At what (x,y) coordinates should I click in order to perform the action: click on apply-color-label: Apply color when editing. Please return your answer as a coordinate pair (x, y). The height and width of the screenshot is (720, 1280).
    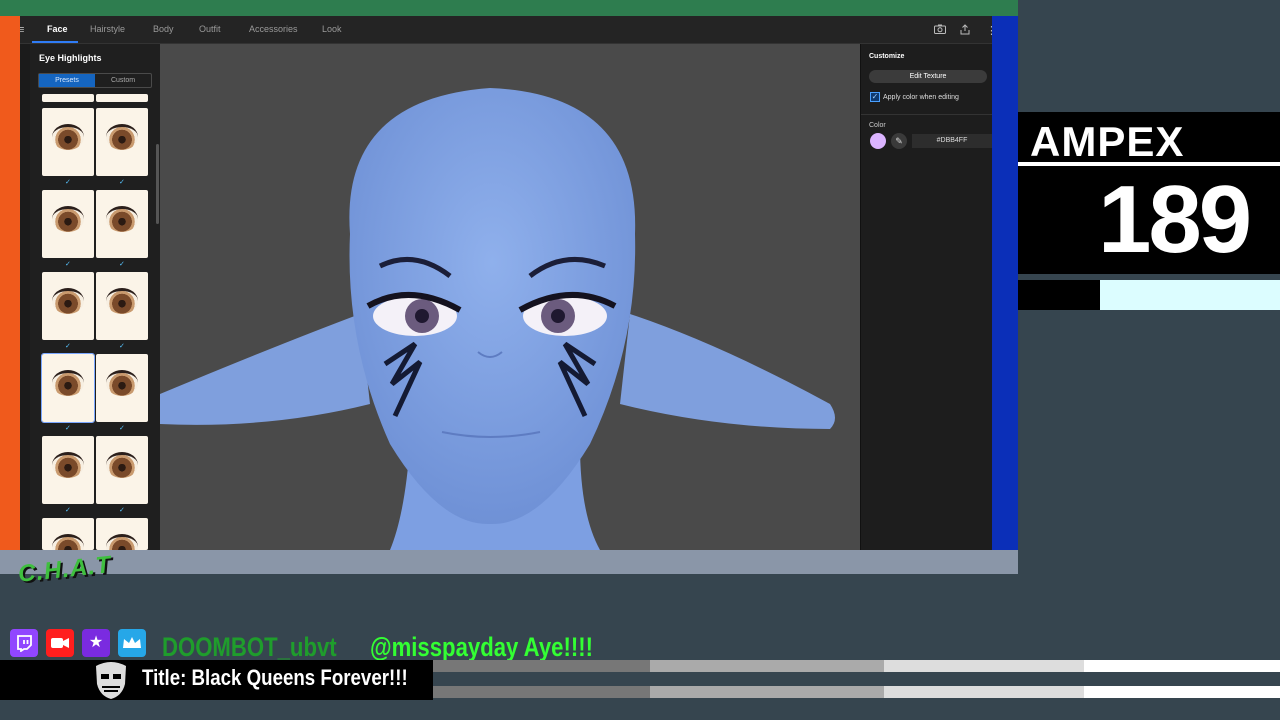
    Looking at the image, I should click on (921, 97).